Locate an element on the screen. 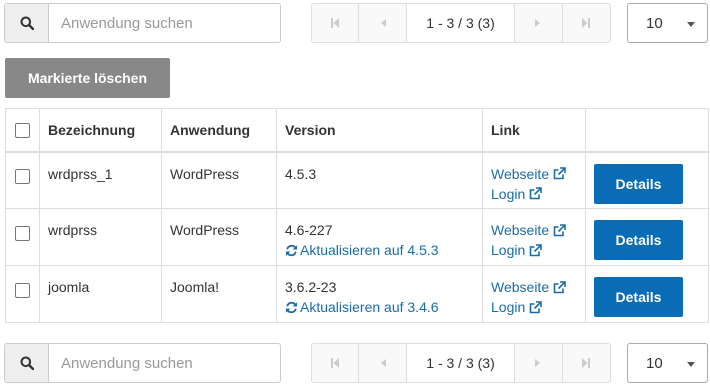 This screenshot has width=710, height=386. top-toolbar: 1 - 3 / 3 (3) 10 is located at coordinates (356, 24).